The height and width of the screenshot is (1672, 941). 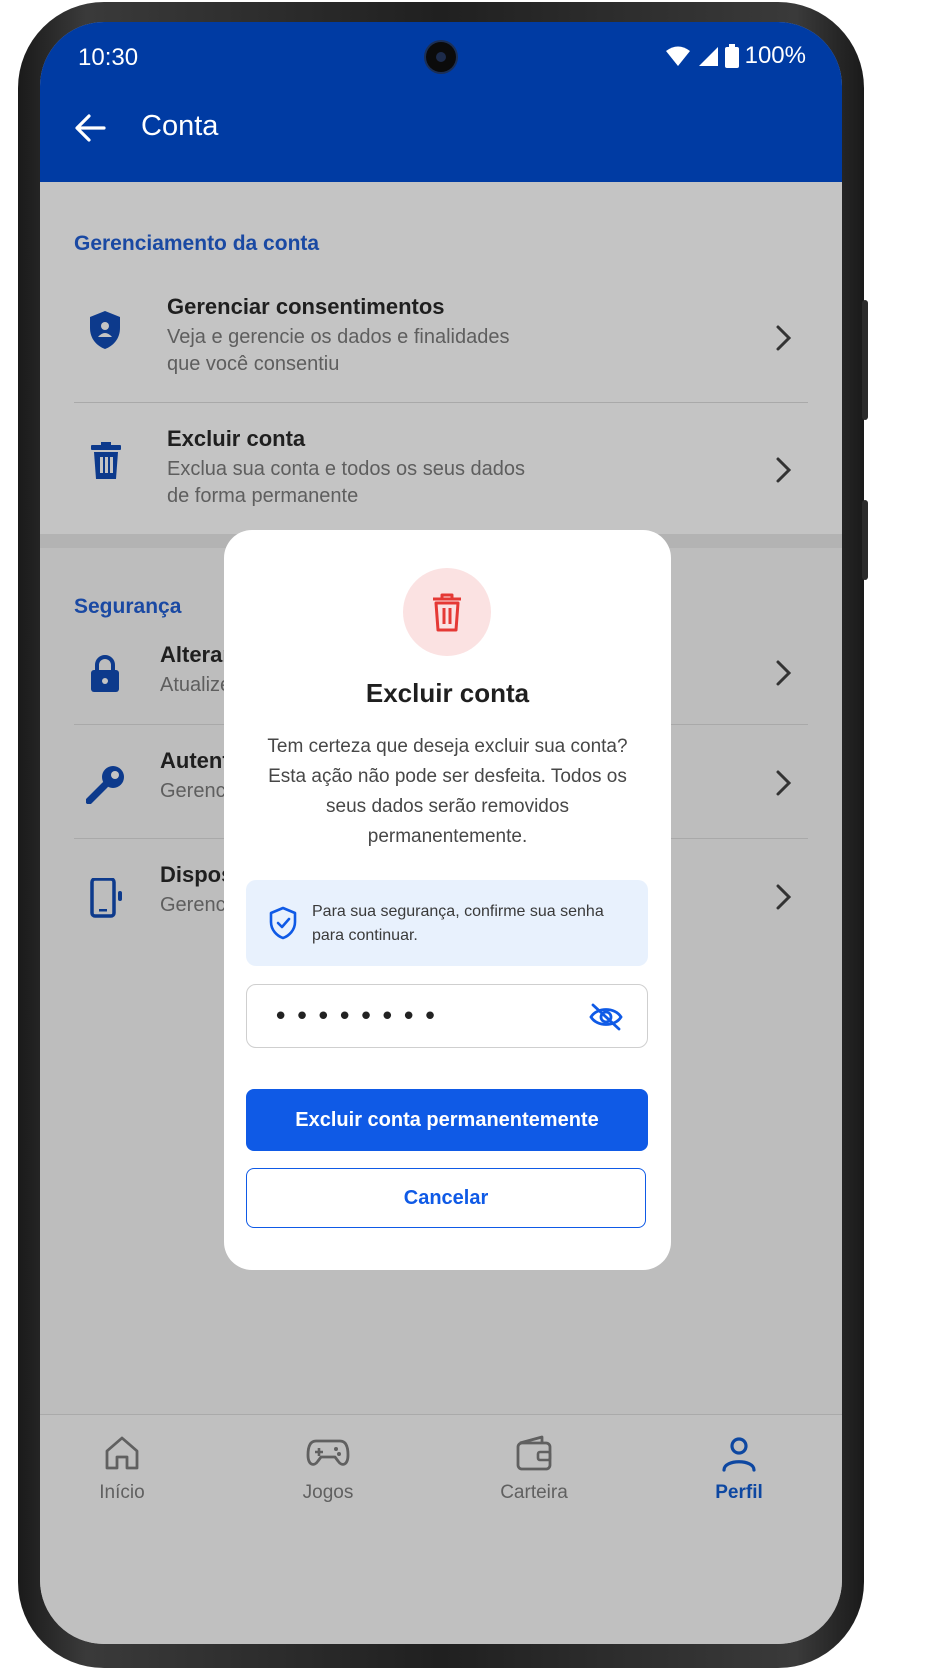 What do you see at coordinates (441, 1529) in the screenshot?
I see `bottom-navigation: Início Jogos Carteira Perfil` at bounding box center [441, 1529].